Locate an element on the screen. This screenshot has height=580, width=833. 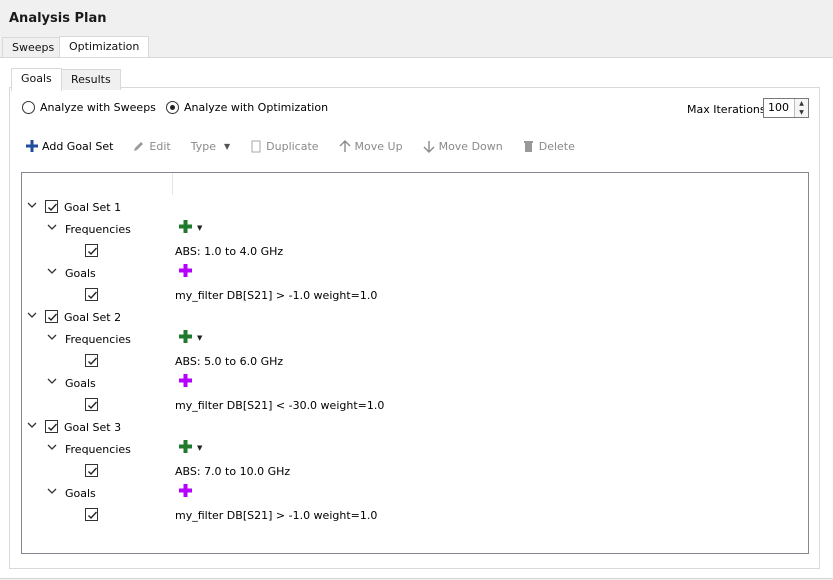
delete-label: Delete is located at coordinates (556, 146).